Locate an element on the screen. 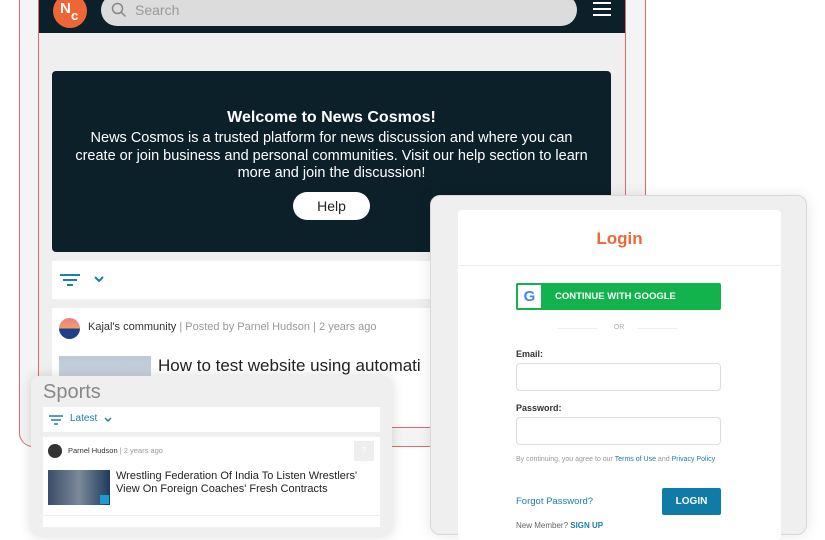 The width and height of the screenshot is (825, 540). help-button: Help is located at coordinates (331, 205).